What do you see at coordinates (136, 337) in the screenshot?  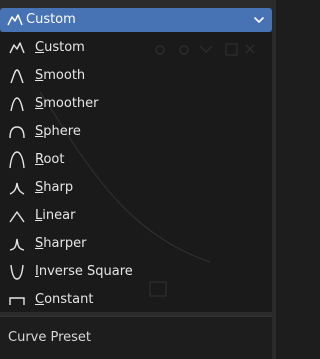 I see `menu-footer: Curve Preset` at bounding box center [136, 337].